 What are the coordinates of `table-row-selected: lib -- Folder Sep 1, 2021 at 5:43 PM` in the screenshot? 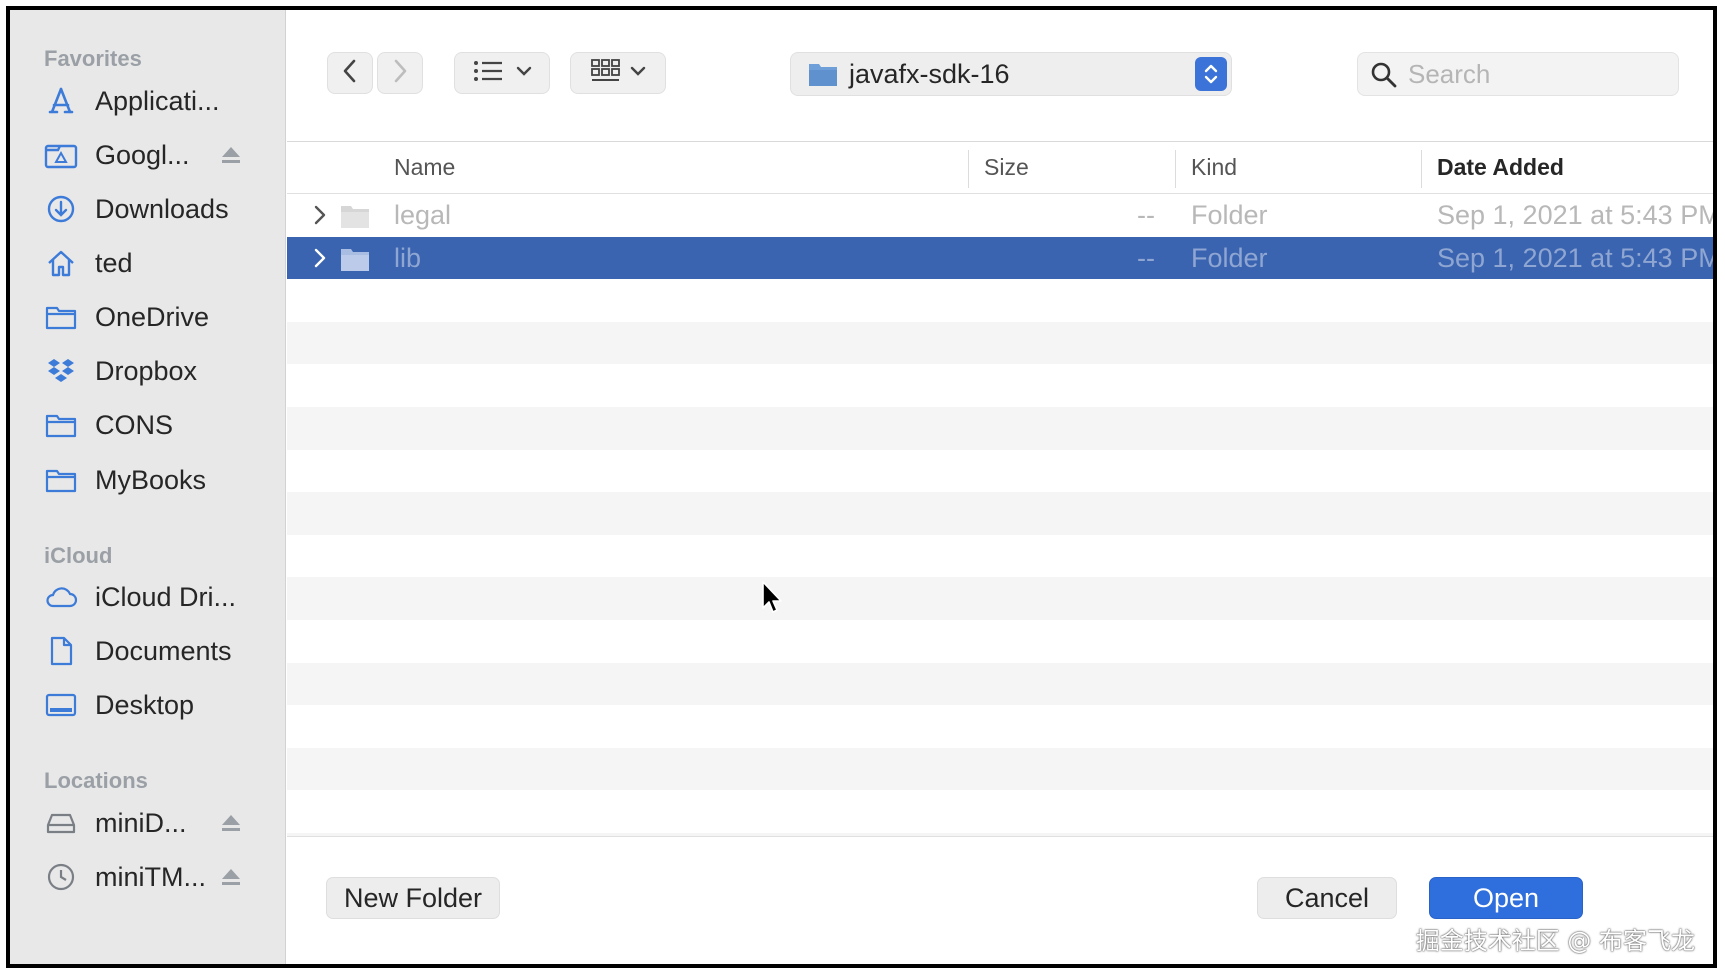 It's located at (1000, 258).